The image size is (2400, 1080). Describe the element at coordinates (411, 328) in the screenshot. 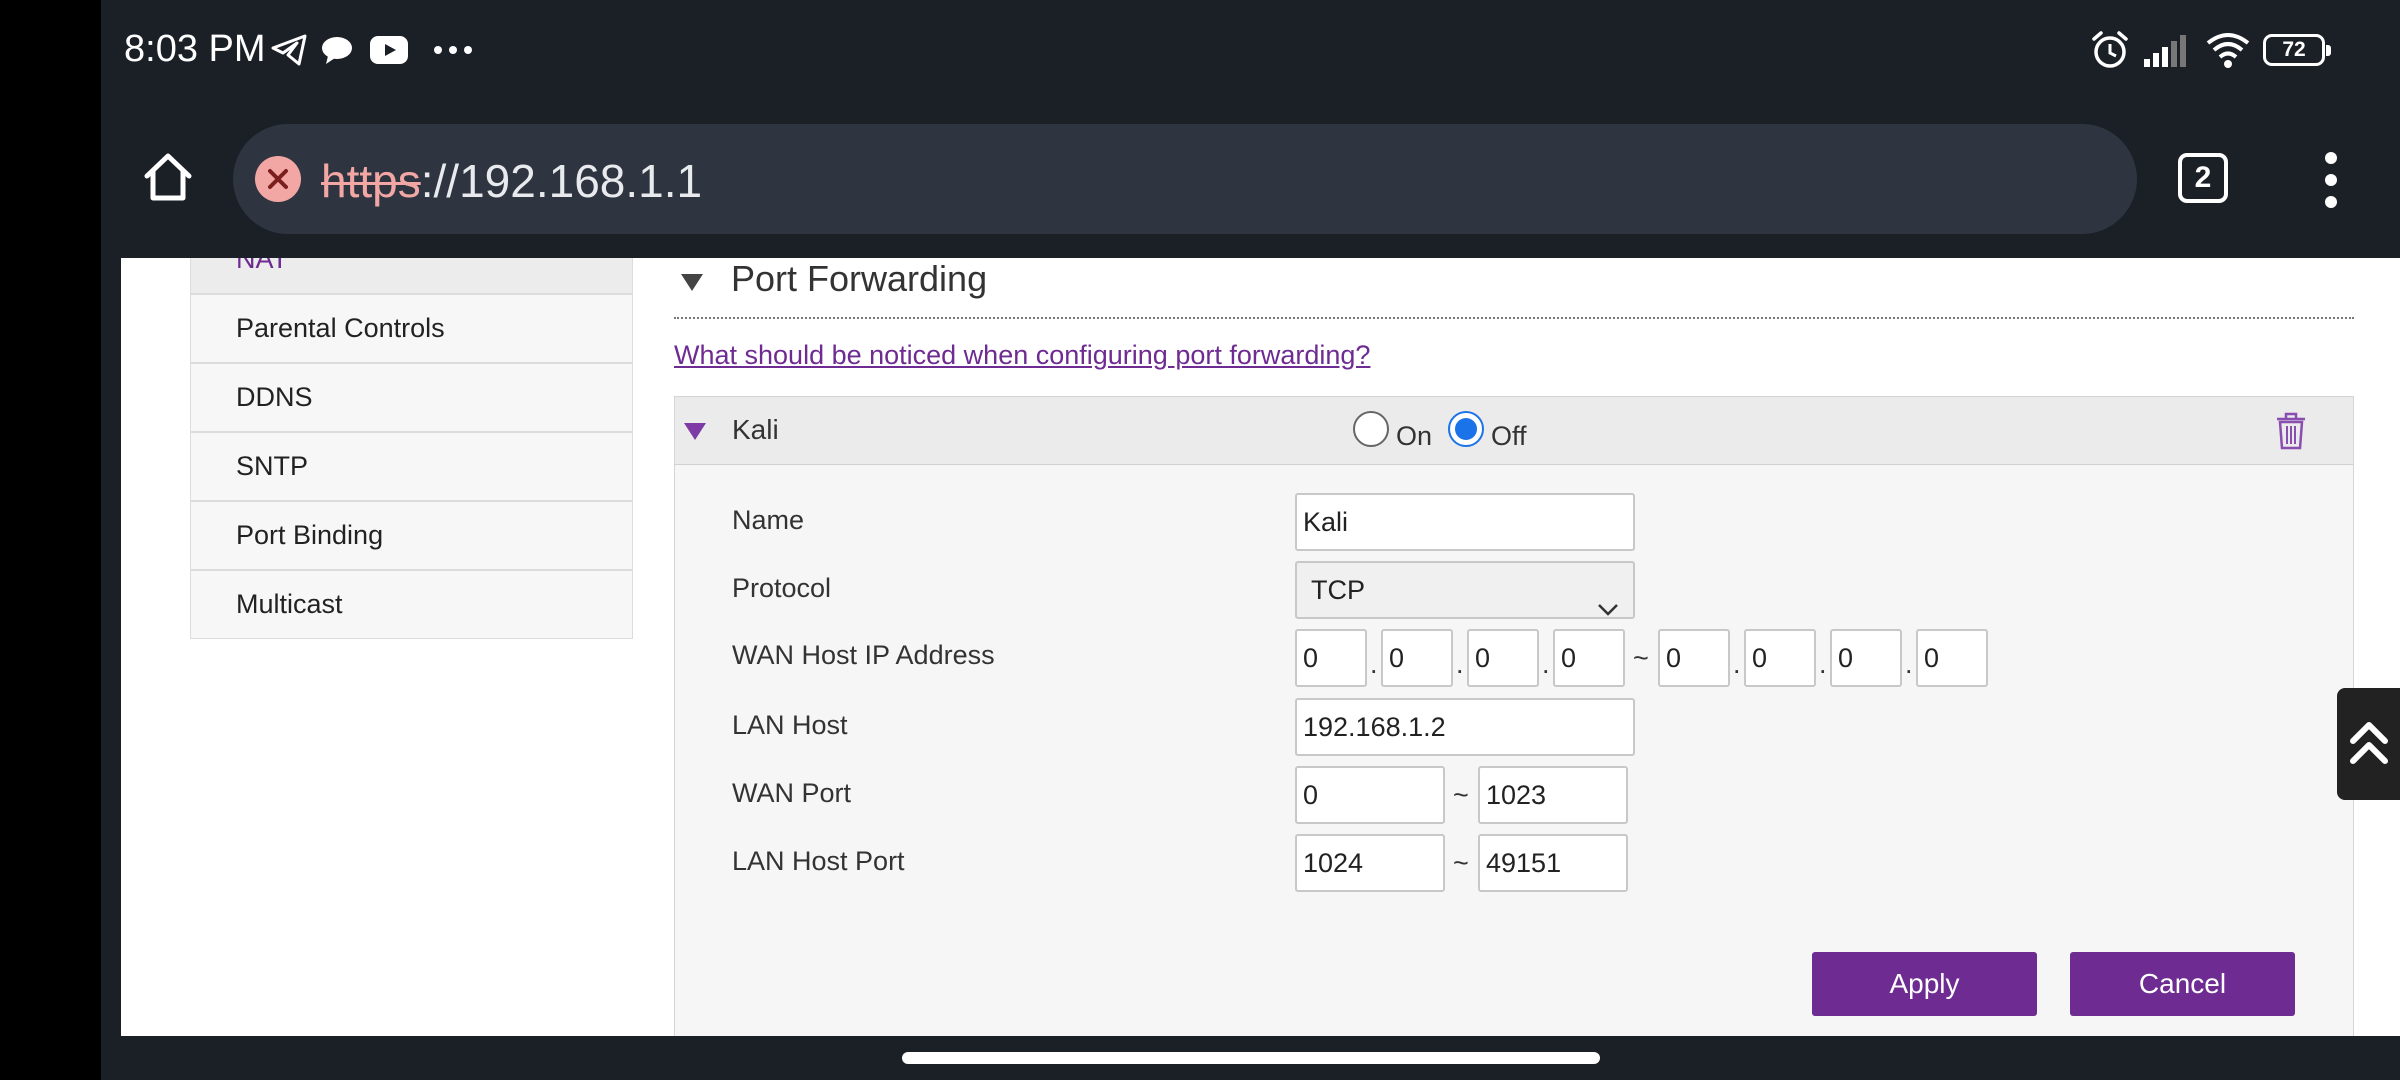

I see `sidebar-item-parental-controls: Parental Controls` at that location.